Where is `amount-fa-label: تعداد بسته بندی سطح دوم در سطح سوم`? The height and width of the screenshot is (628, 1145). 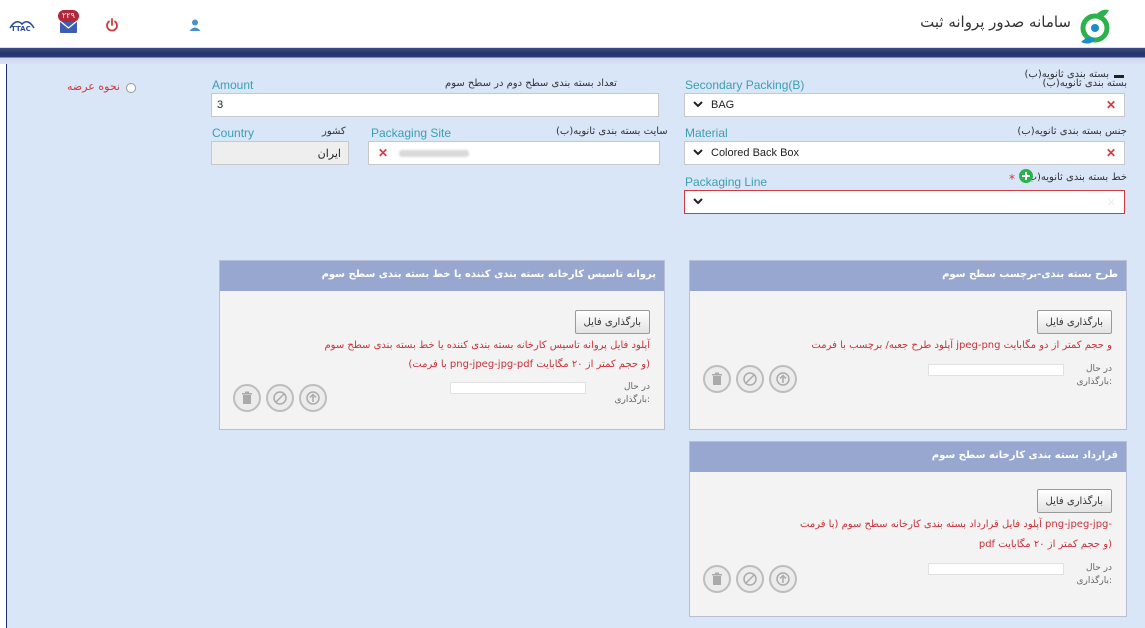
amount-fa-label: تعداد بسته بندی سطح دوم در سطح سوم is located at coordinates (531, 83).